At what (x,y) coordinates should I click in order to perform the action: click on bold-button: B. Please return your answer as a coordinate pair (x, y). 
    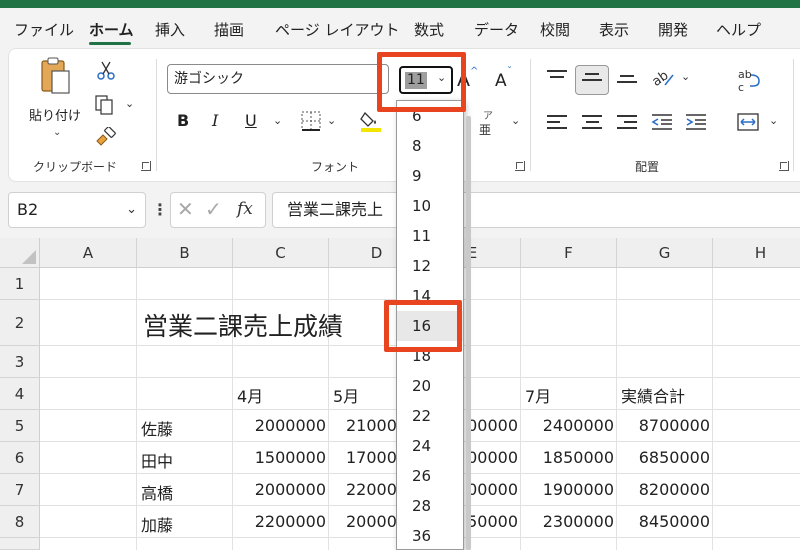
    Looking at the image, I should click on (183, 120).